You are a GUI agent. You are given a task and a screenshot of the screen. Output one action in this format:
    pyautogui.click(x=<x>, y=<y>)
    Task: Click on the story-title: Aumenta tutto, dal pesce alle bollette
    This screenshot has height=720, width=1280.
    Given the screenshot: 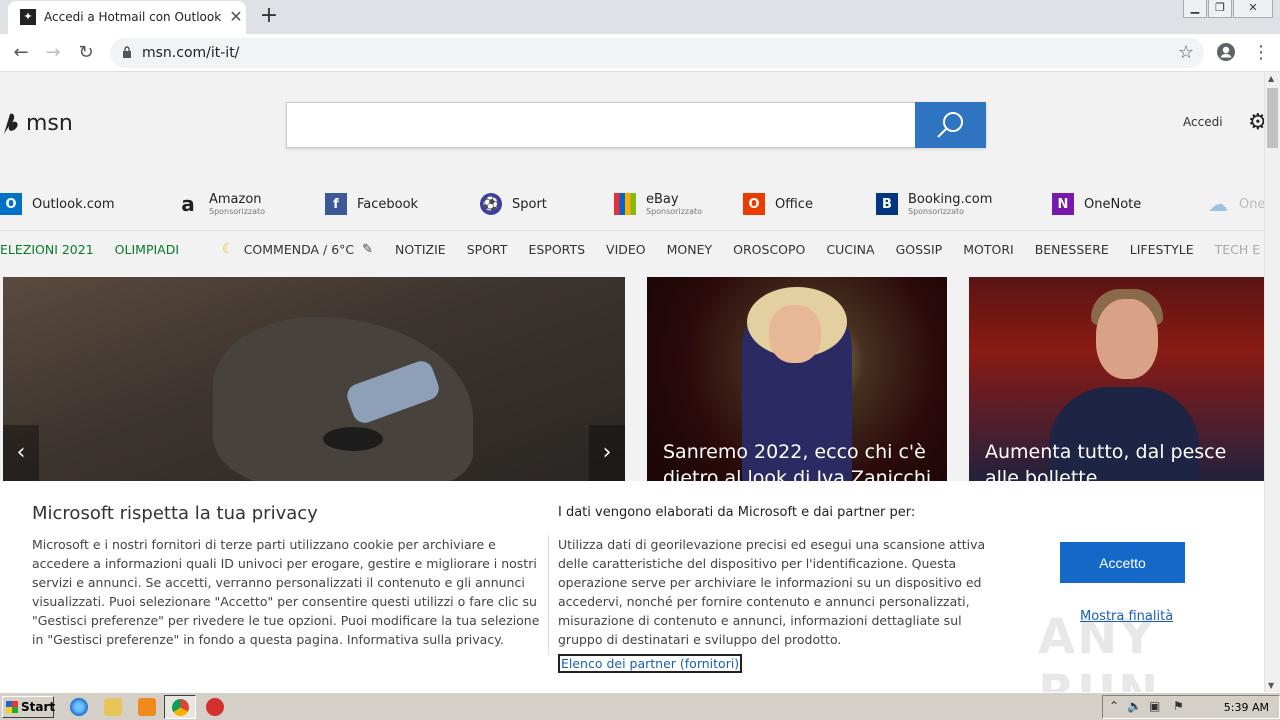 What is the action you would take?
    pyautogui.click(x=1120, y=463)
    